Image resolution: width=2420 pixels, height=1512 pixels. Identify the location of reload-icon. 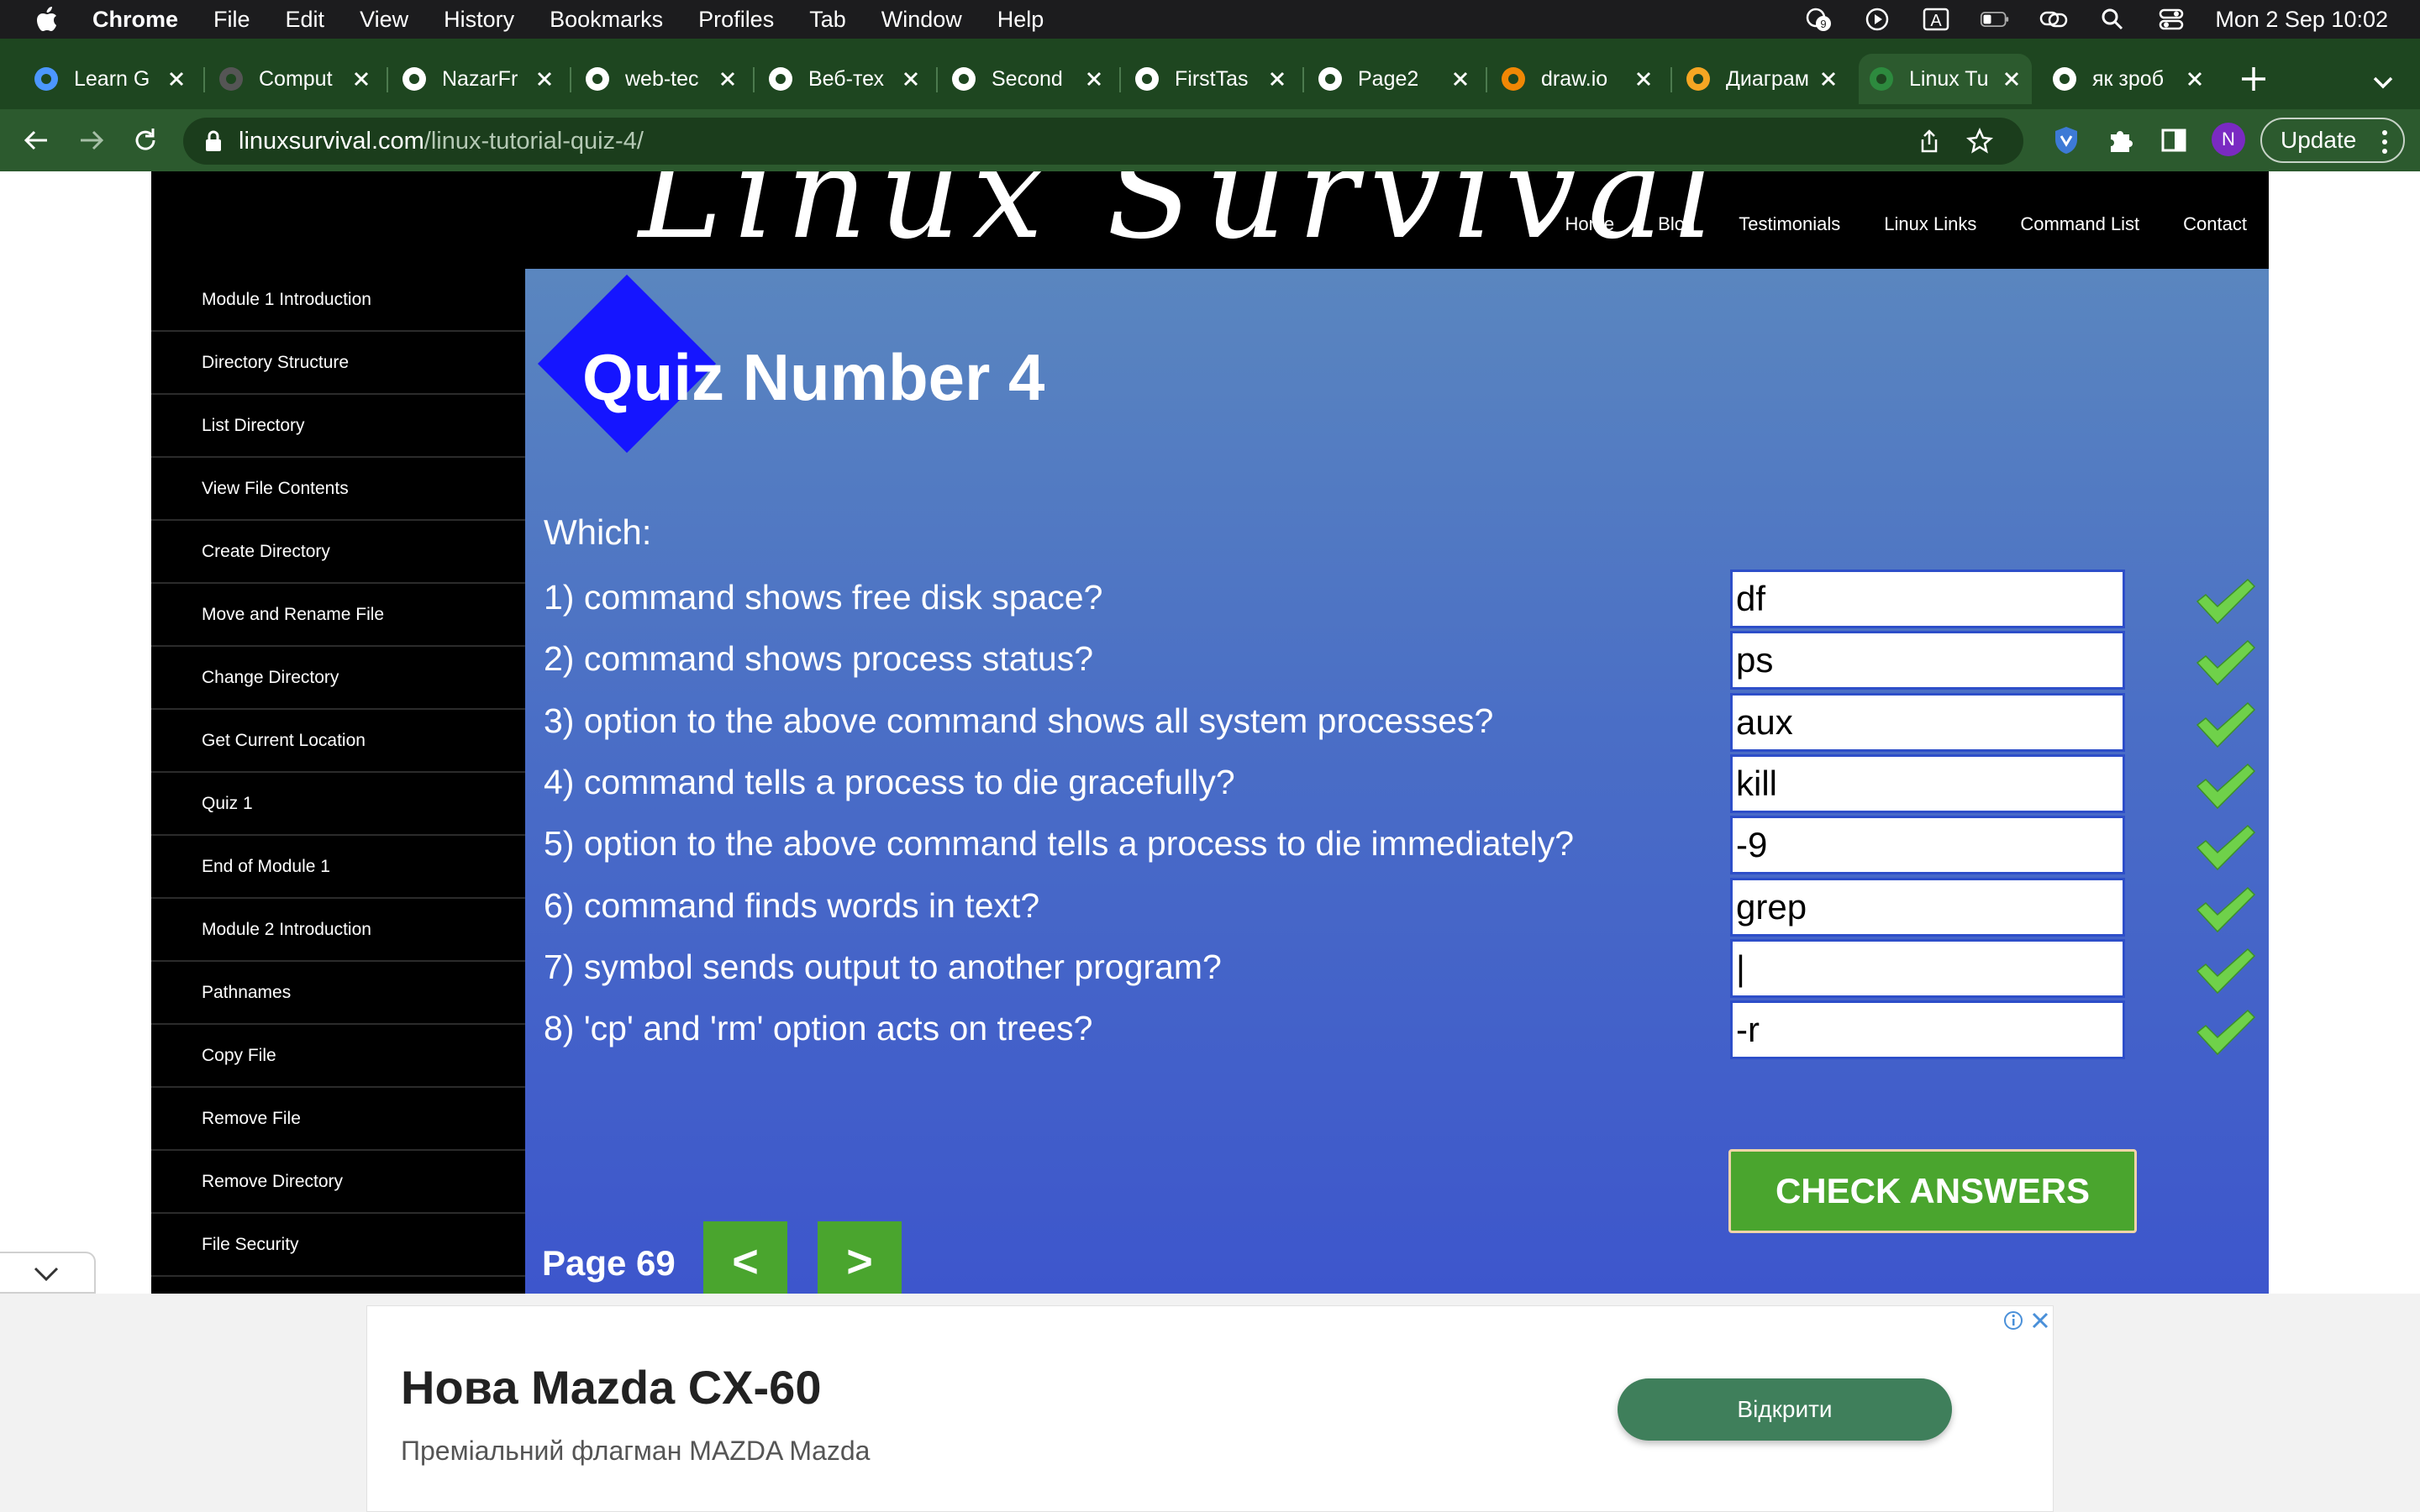
(145, 140).